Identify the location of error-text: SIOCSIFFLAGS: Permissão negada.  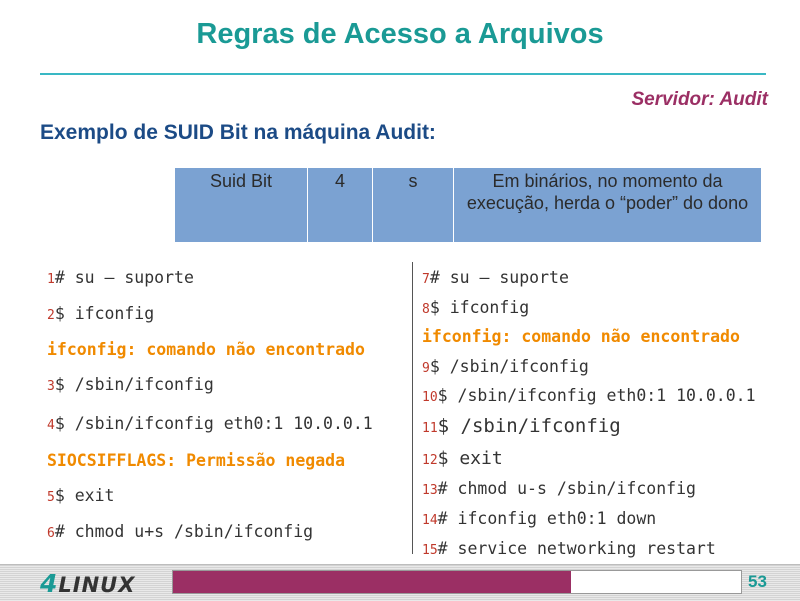
(196, 460).